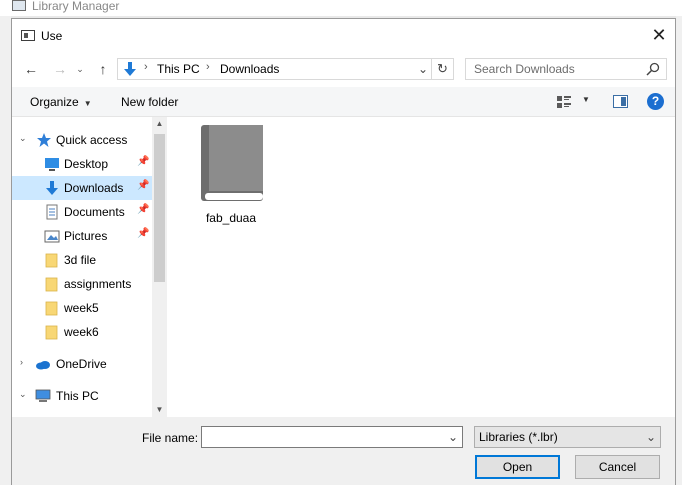 The image size is (682, 485). I want to click on file-type-select: Libraries (*.lbr) ⌄, so click(567, 437).